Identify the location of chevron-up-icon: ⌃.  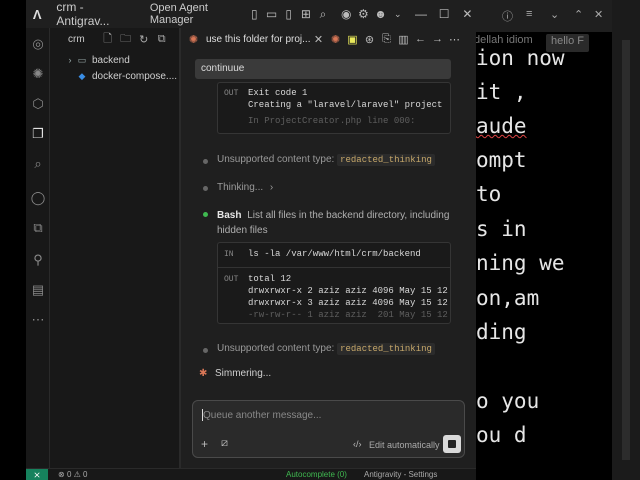
(578, 14).